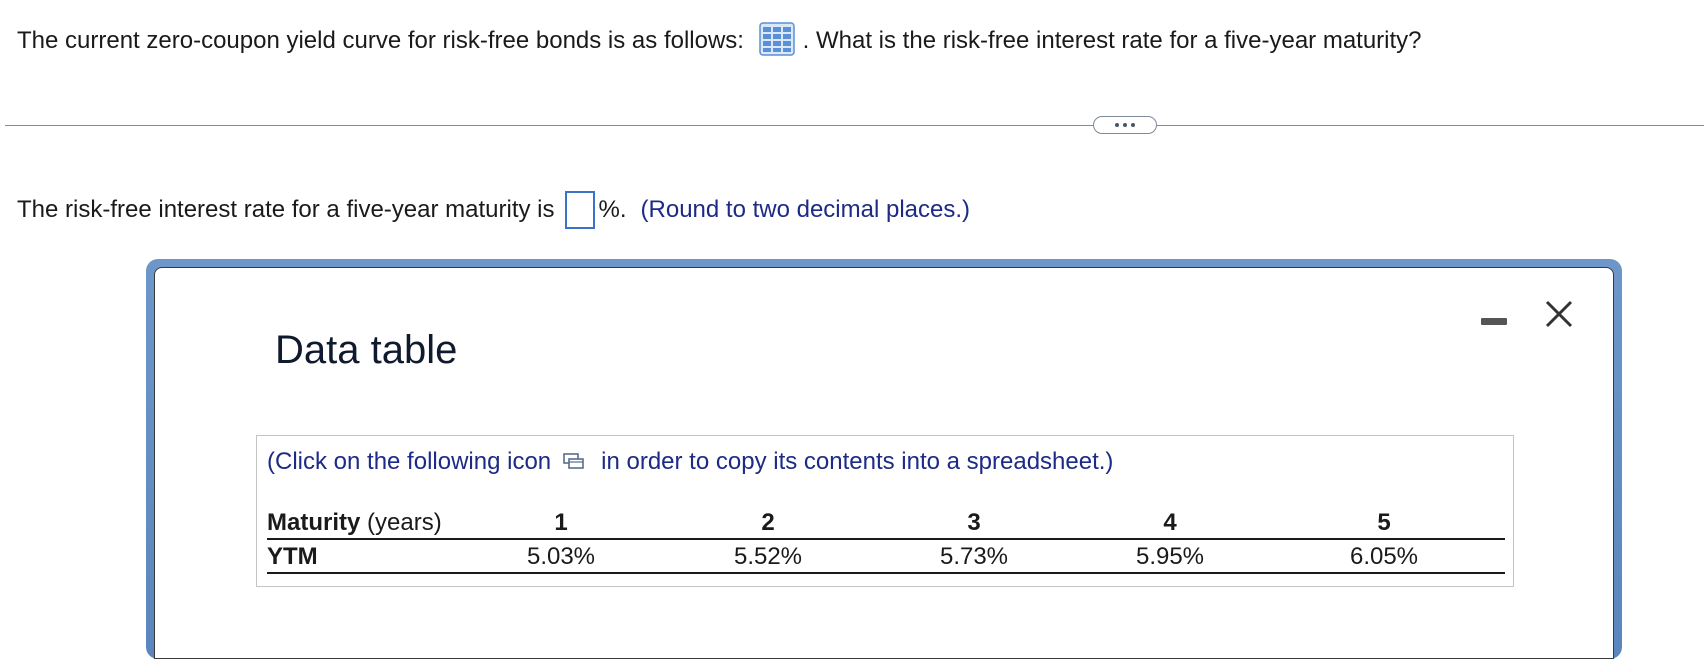  What do you see at coordinates (974, 556) in the screenshot?
I see `ytm-cell: 5.73%` at bounding box center [974, 556].